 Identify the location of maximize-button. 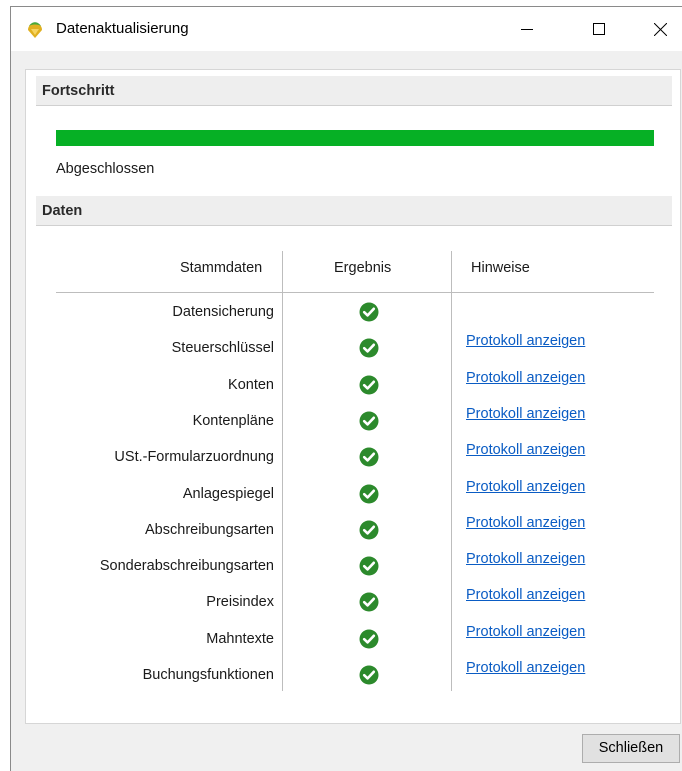
(599, 29).